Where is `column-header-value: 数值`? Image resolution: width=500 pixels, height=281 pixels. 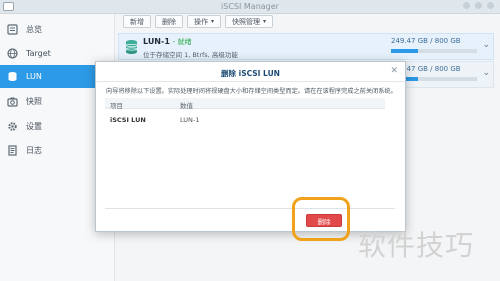 column-header-value: 数值 is located at coordinates (186, 106).